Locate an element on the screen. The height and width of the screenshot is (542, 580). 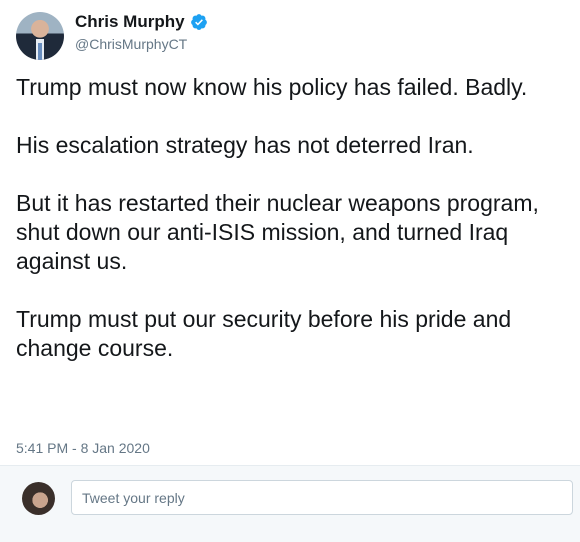
author-avatar is located at coordinates (40, 36).